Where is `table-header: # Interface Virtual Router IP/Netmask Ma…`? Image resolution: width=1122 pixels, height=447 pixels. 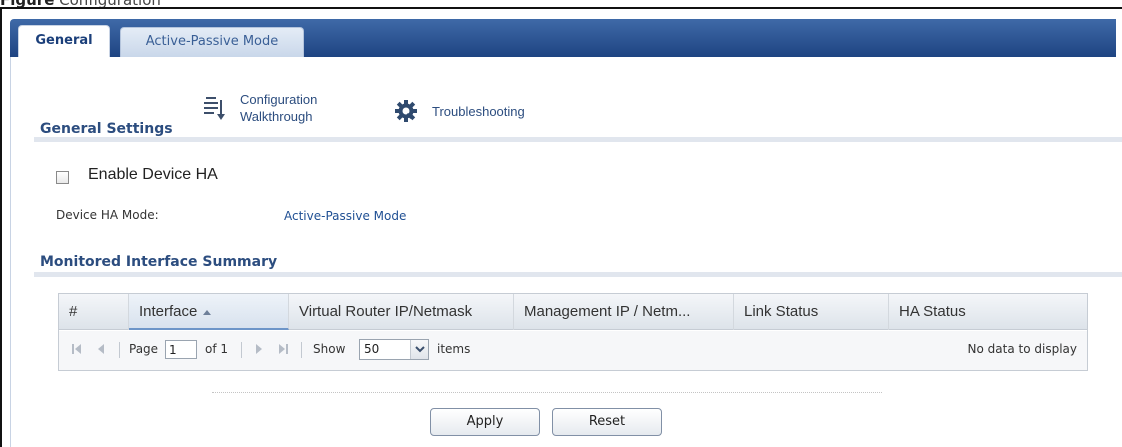 table-header: # Interface Virtual Router IP/Netmask Ma… is located at coordinates (573, 312).